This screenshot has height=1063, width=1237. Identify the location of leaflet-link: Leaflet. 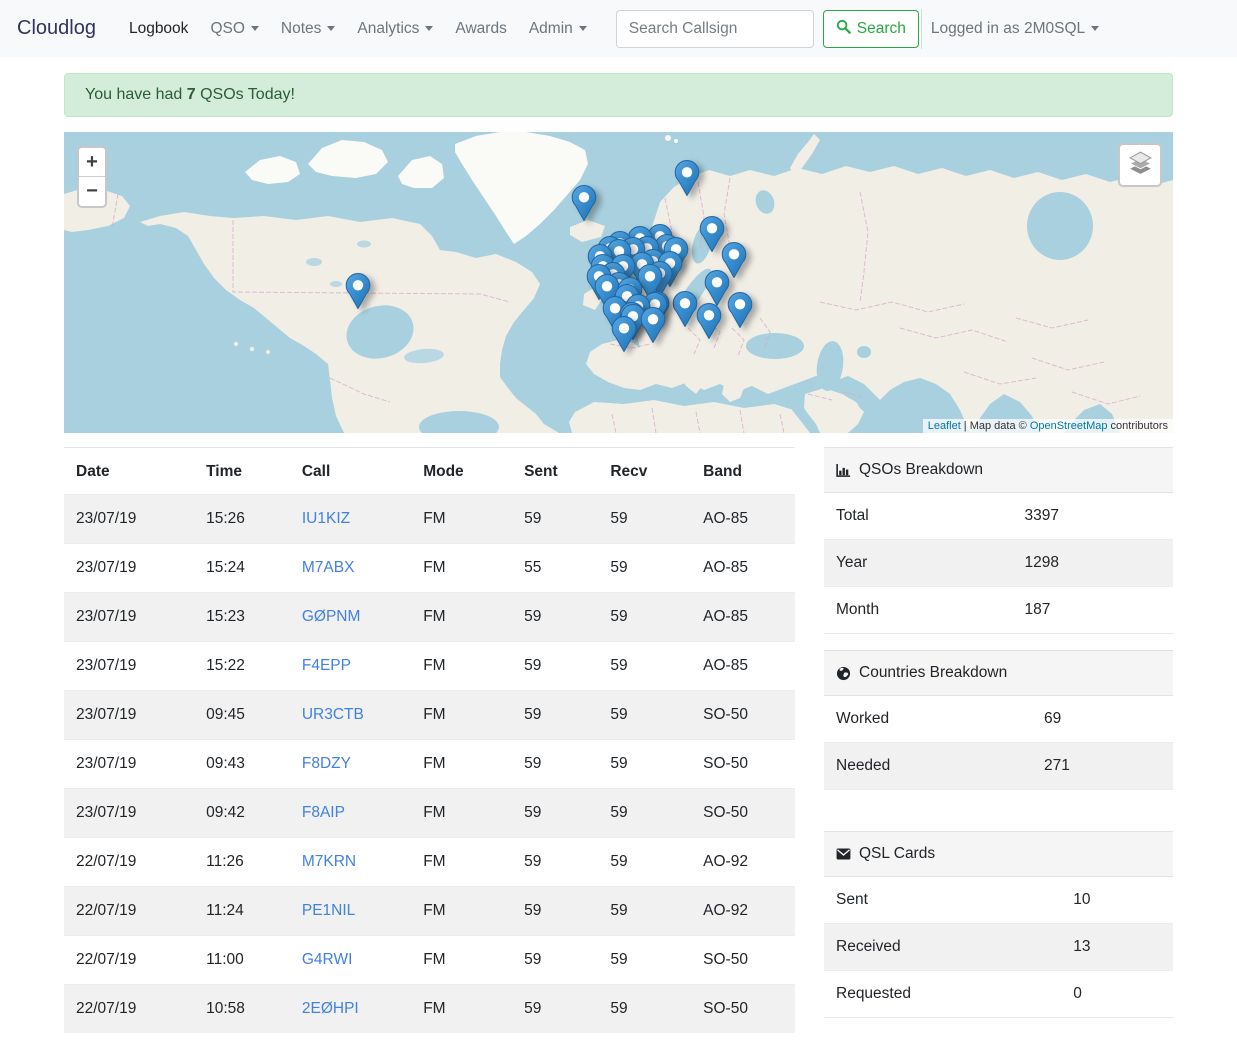
(944, 426).